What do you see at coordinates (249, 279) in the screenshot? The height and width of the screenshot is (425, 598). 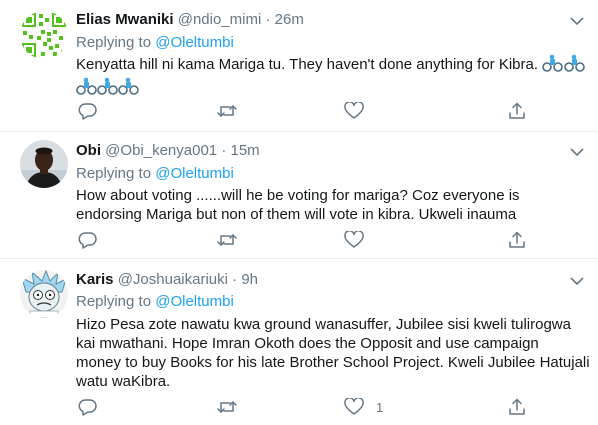 I see `timestamp: 9h` at bounding box center [249, 279].